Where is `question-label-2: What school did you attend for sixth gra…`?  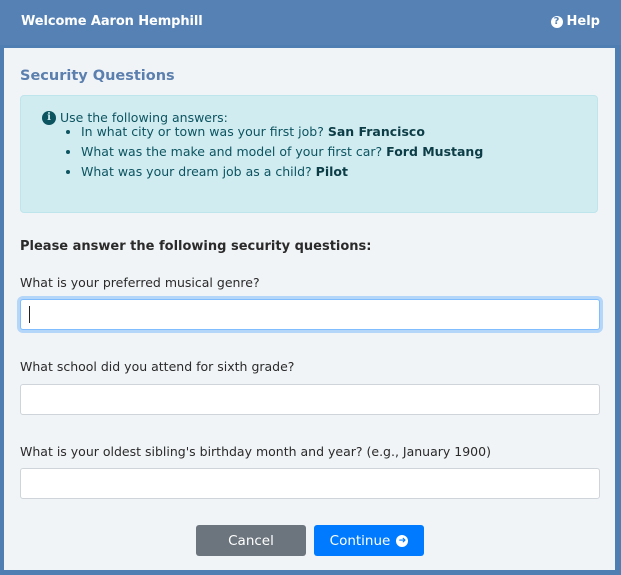 question-label-2: What school did you attend for sixth gra… is located at coordinates (157, 366).